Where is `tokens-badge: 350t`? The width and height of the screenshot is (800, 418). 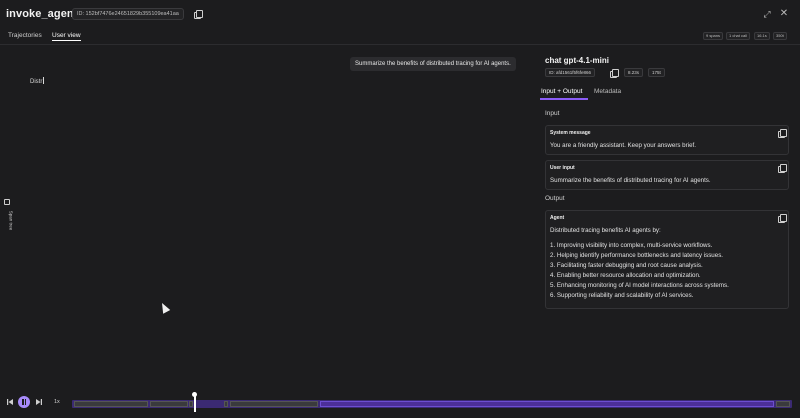
tokens-badge: 350t is located at coordinates (780, 36).